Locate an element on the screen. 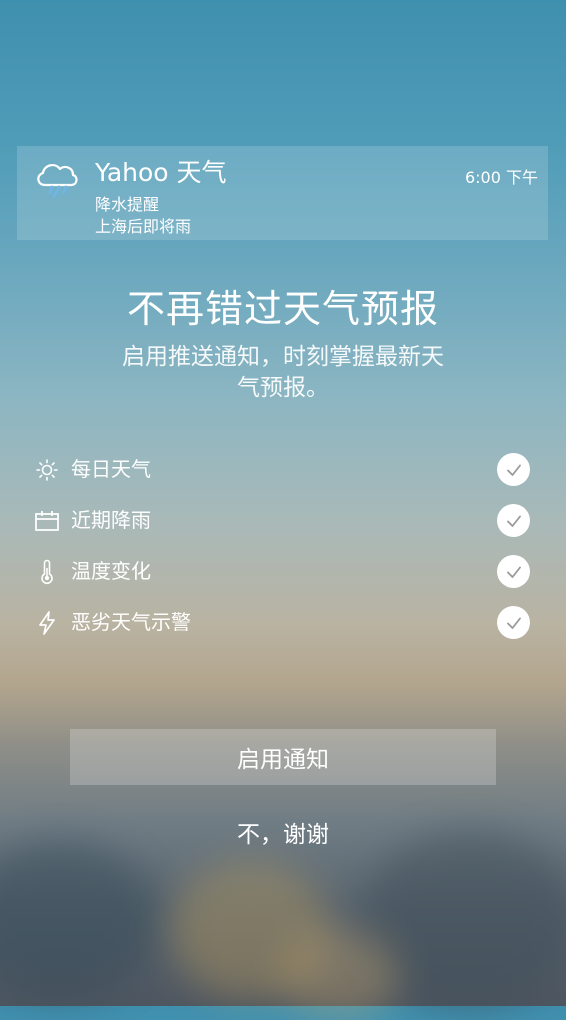 The width and height of the screenshot is (566, 1020). feature-severe-weather: 恶劣天气示警 is located at coordinates (283, 623).